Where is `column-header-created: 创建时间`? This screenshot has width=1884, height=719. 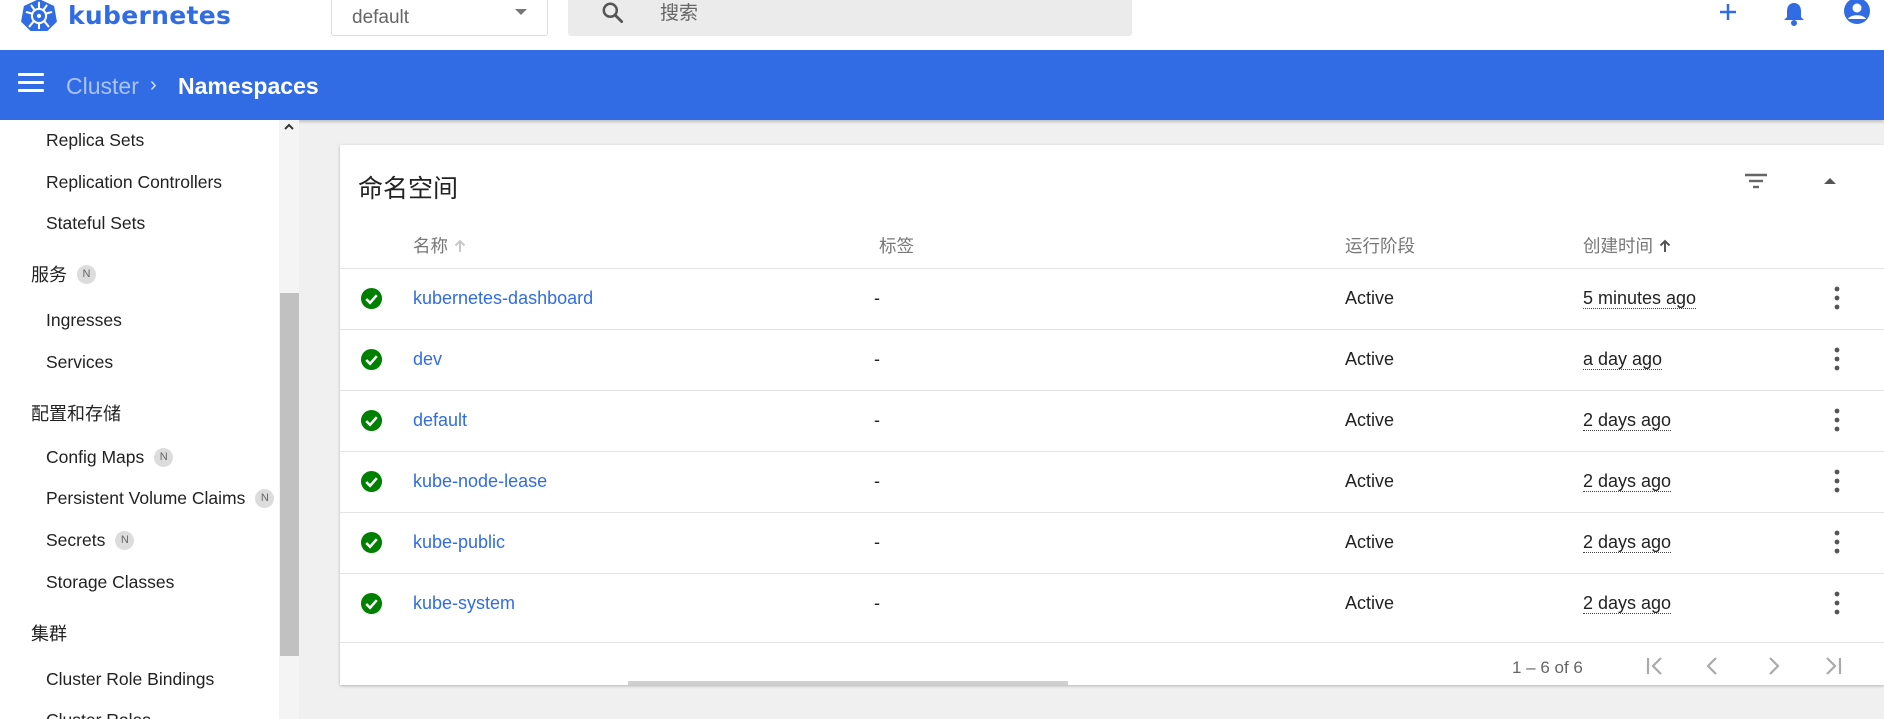 column-header-created: 创建时间 is located at coordinates (1627, 245).